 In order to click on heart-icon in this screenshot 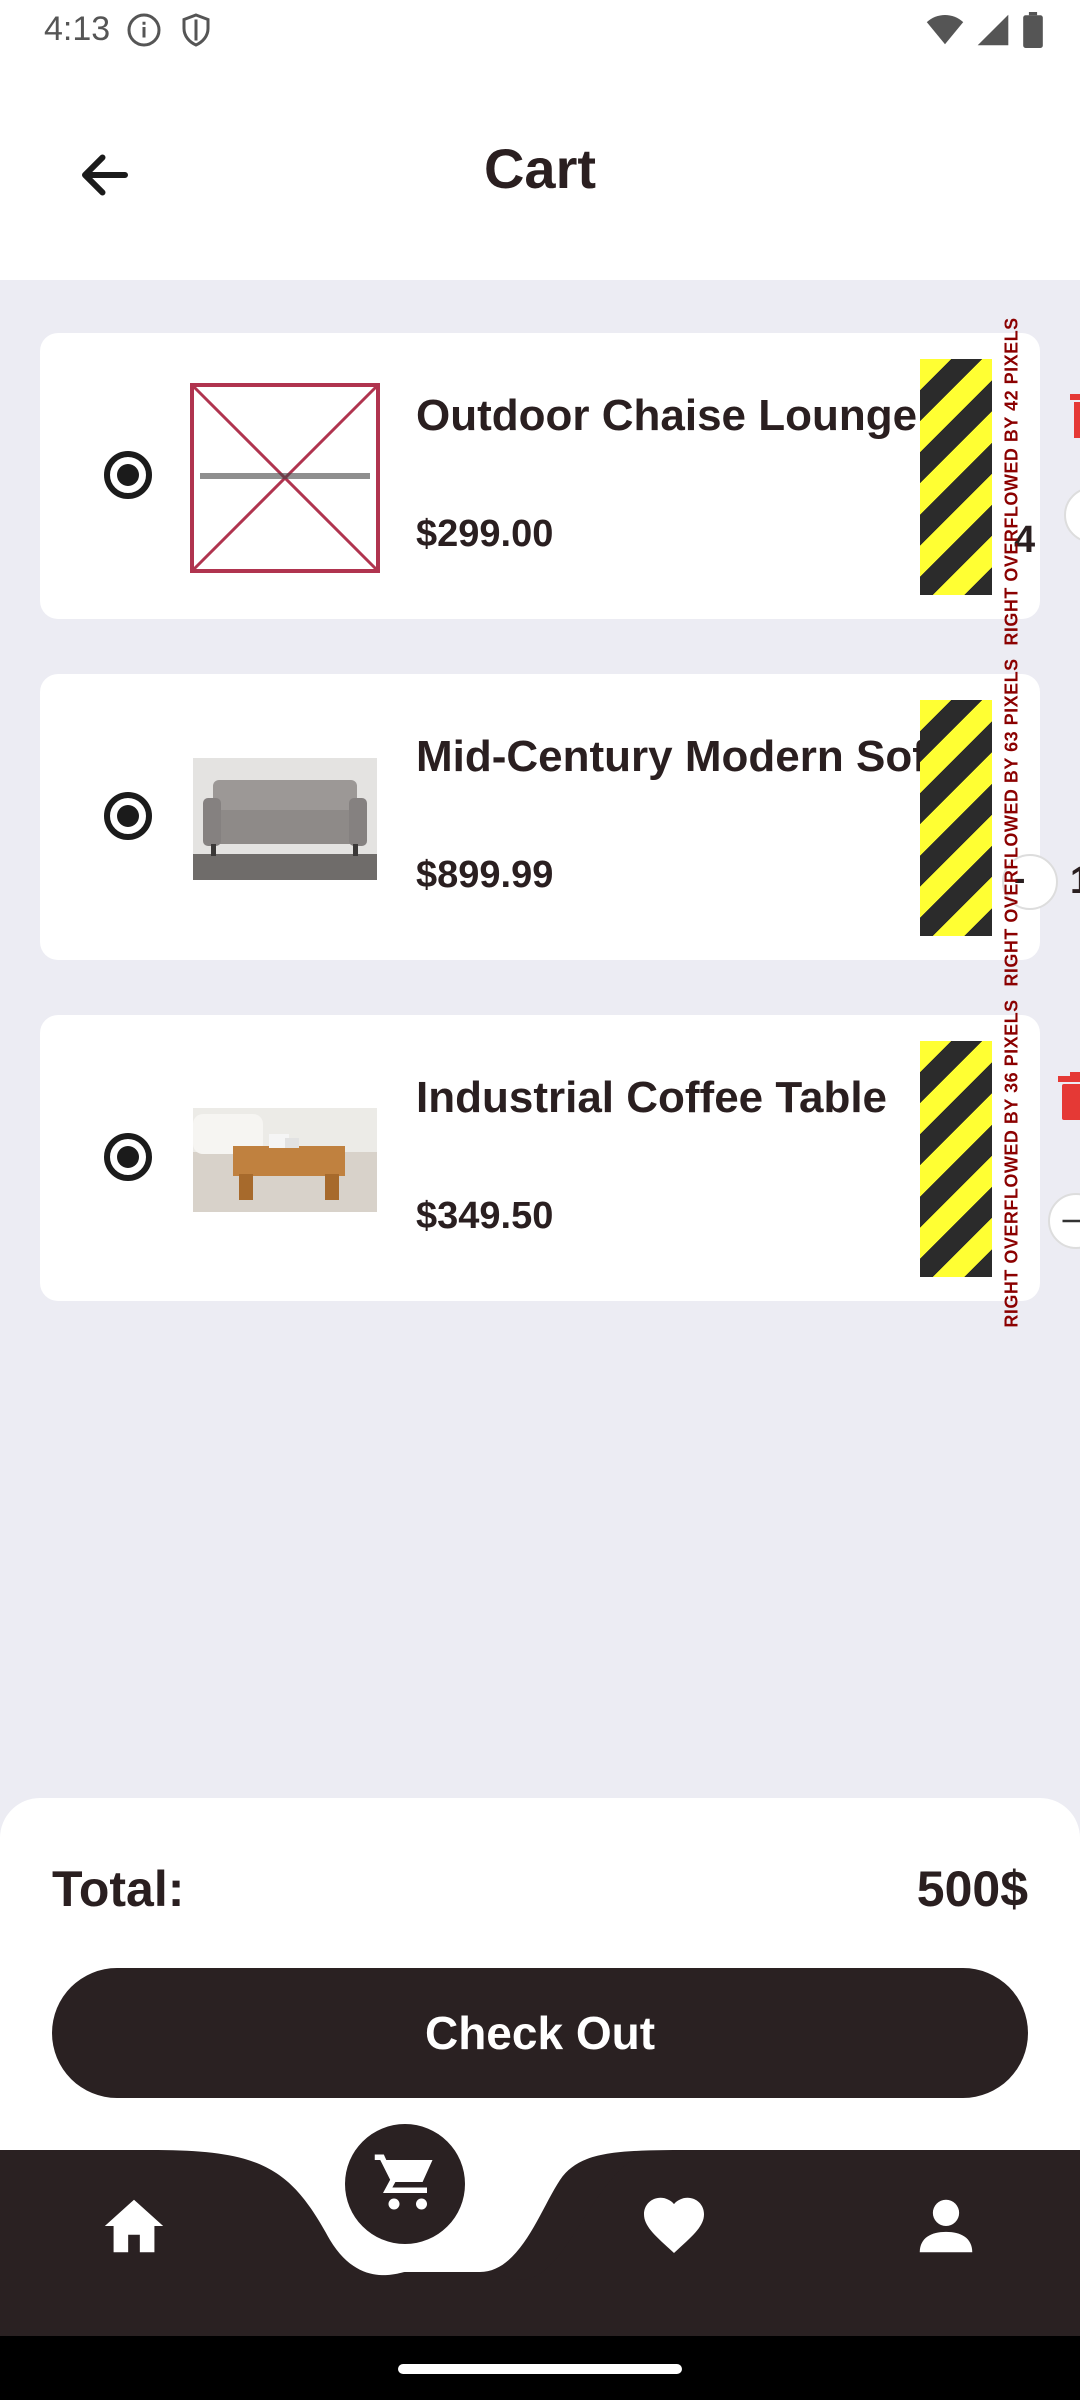, I will do `click(674, 2228)`.